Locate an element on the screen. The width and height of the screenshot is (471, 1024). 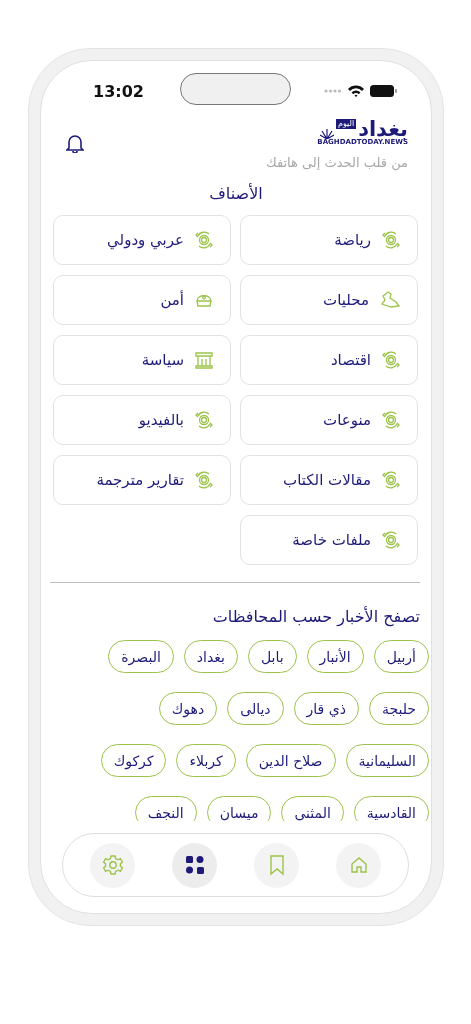
governorate-chip: بغداد is located at coordinates (210, 656).